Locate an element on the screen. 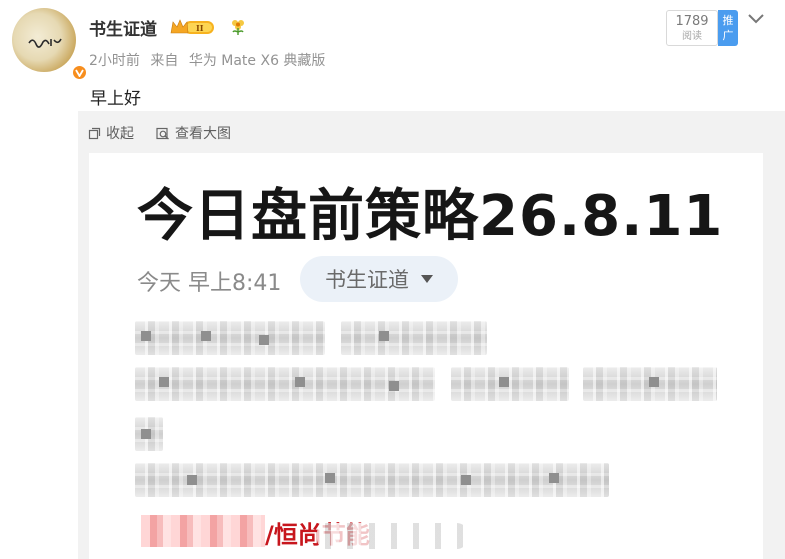 This screenshot has width=785, height=559. caret-down-icon is located at coordinates (427, 279).